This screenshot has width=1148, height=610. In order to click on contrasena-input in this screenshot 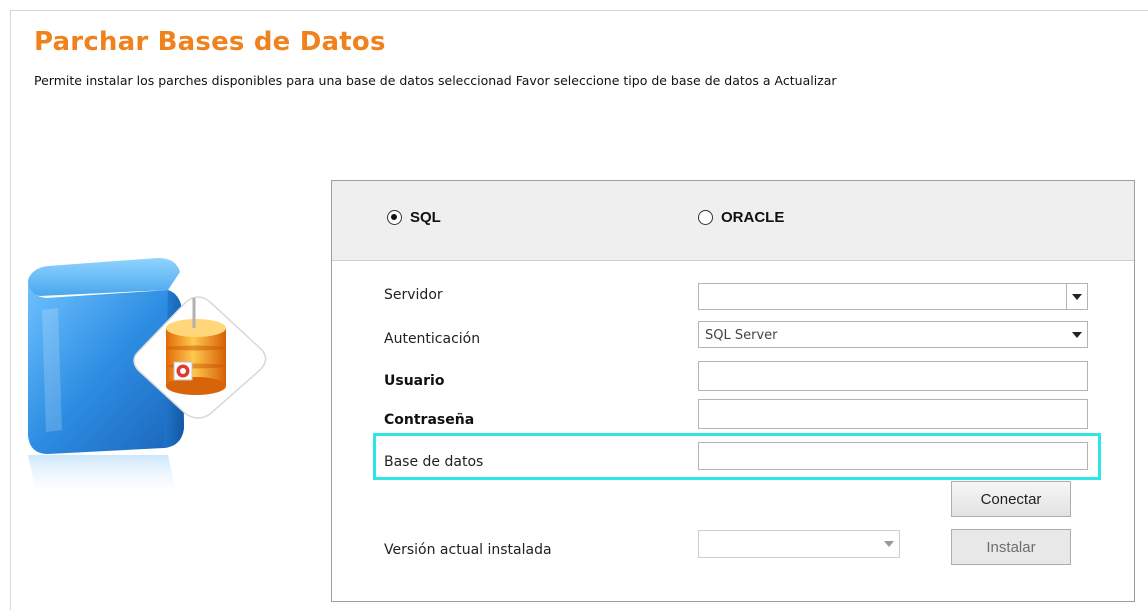, I will do `click(893, 414)`.